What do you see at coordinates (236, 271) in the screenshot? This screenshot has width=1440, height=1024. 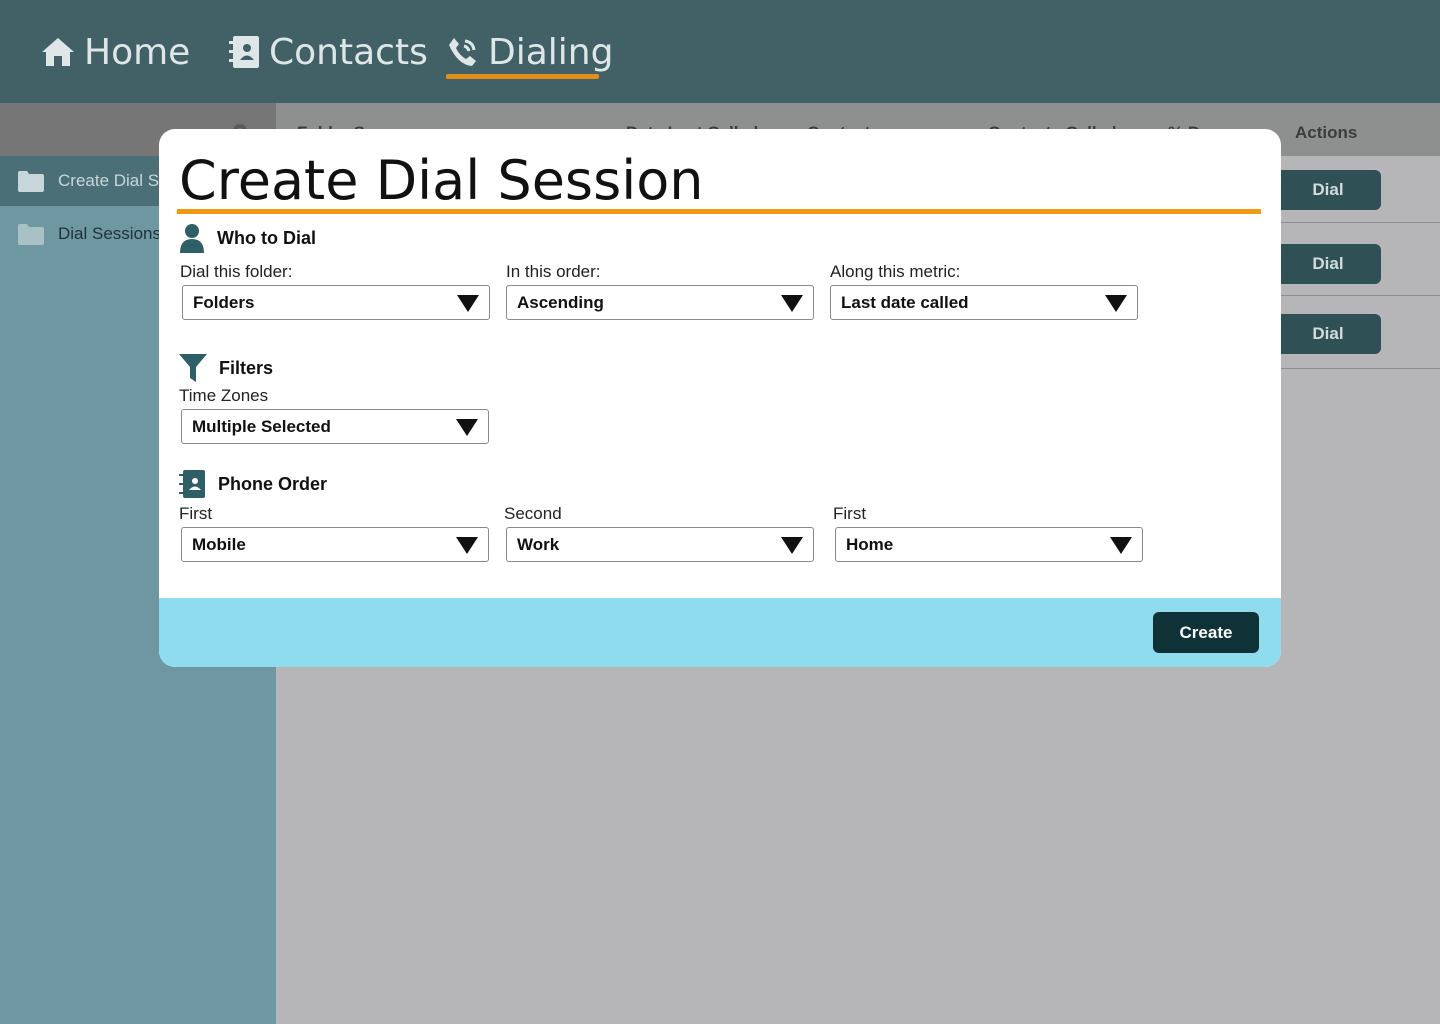 I see `folder-label: Dial this folder:` at bounding box center [236, 271].